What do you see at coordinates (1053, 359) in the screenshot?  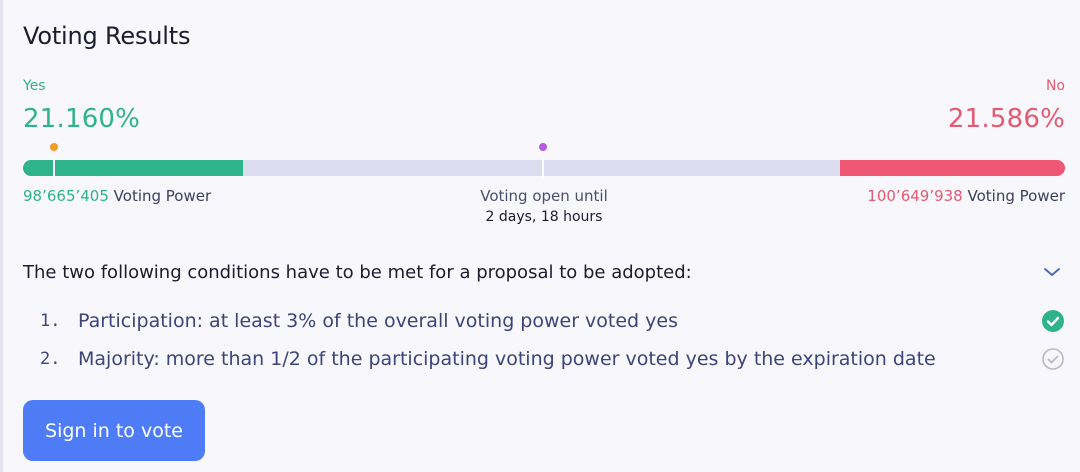 I see `check-circle-outline-icon` at bounding box center [1053, 359].